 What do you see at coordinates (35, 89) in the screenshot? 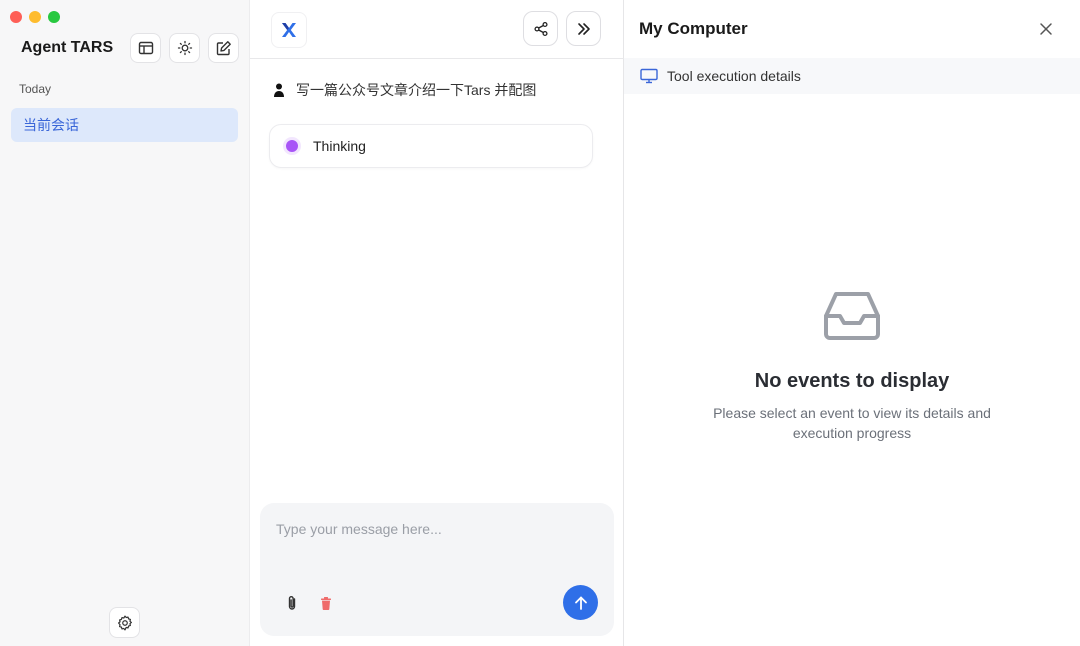
I see `section-label-today: Today` at bounding box center [35, 89].